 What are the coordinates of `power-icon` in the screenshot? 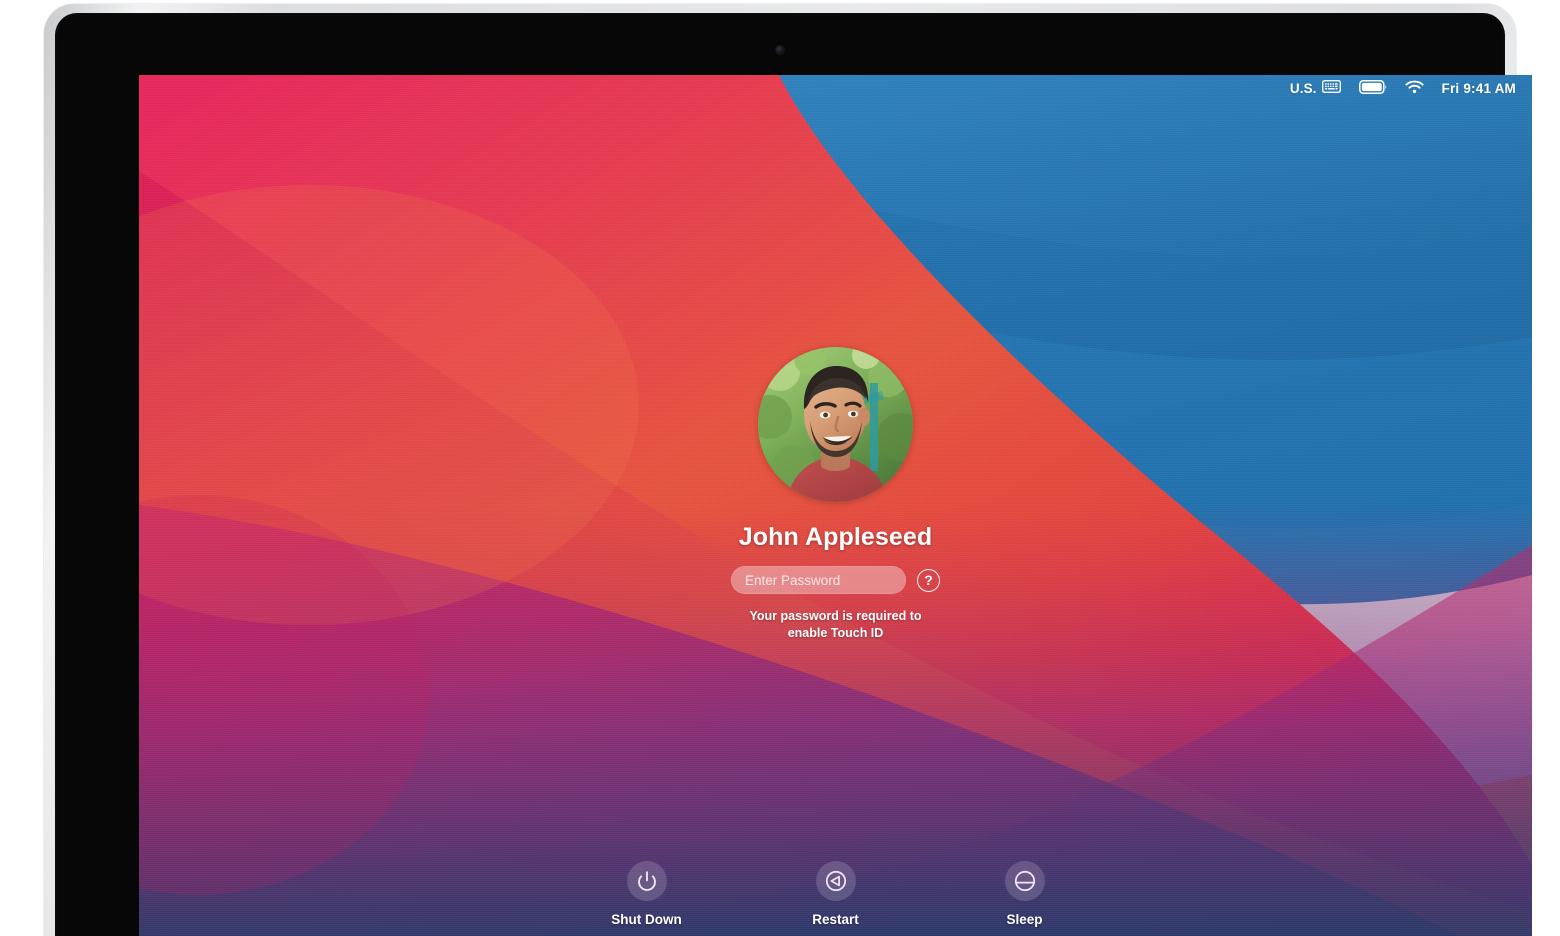 It's located at (647, 881).